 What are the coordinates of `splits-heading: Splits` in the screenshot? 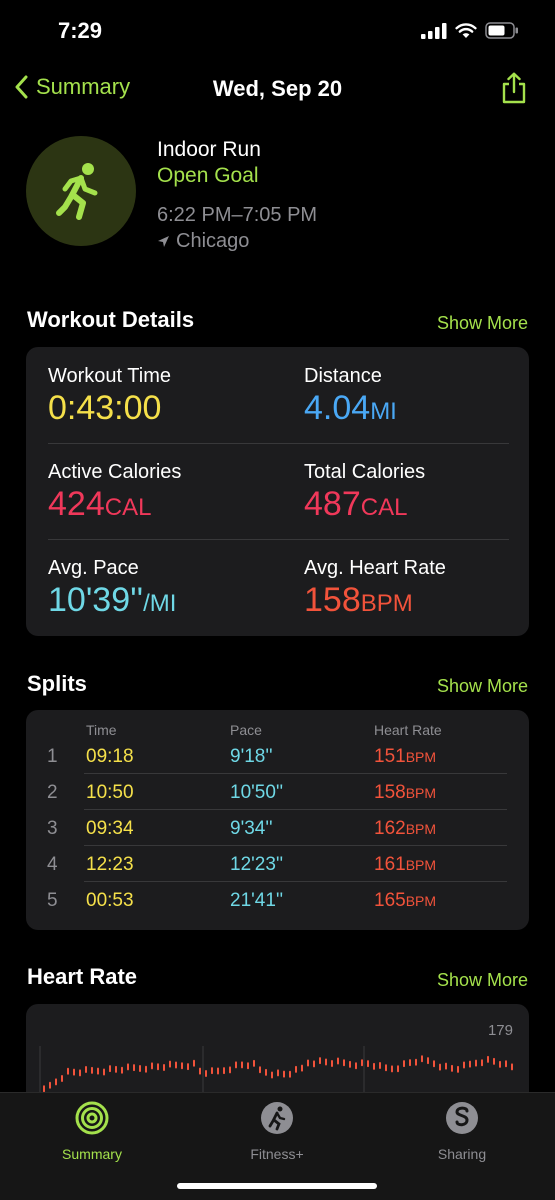 It's located at (57, 683).